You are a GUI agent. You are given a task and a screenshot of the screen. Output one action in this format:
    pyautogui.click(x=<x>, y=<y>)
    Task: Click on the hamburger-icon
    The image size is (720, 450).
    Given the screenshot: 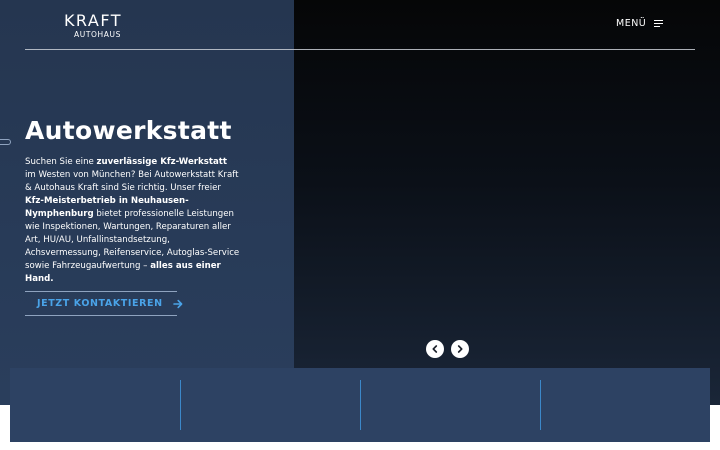 What is the action you would take?
    pyautogui.click(x=659, y=23)
    